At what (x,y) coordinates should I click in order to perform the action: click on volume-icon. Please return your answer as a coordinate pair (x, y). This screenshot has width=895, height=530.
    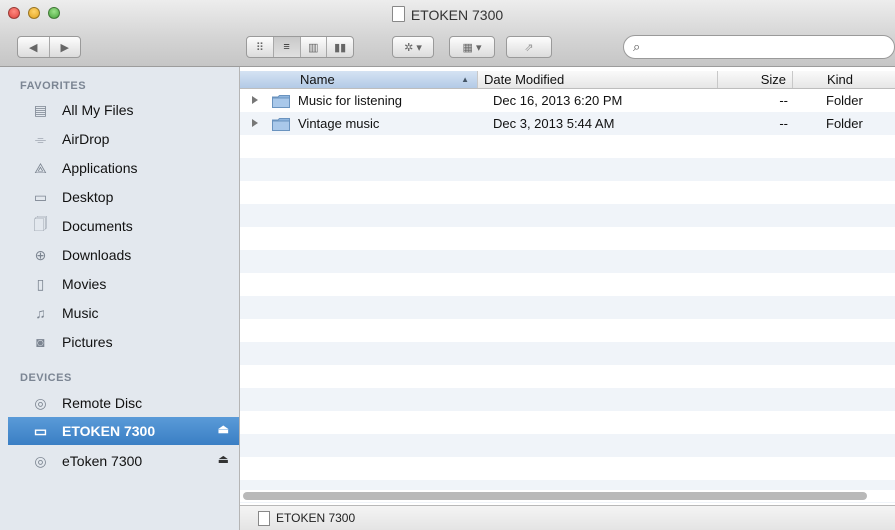
    Looking at the image, I should click on (264, 518).